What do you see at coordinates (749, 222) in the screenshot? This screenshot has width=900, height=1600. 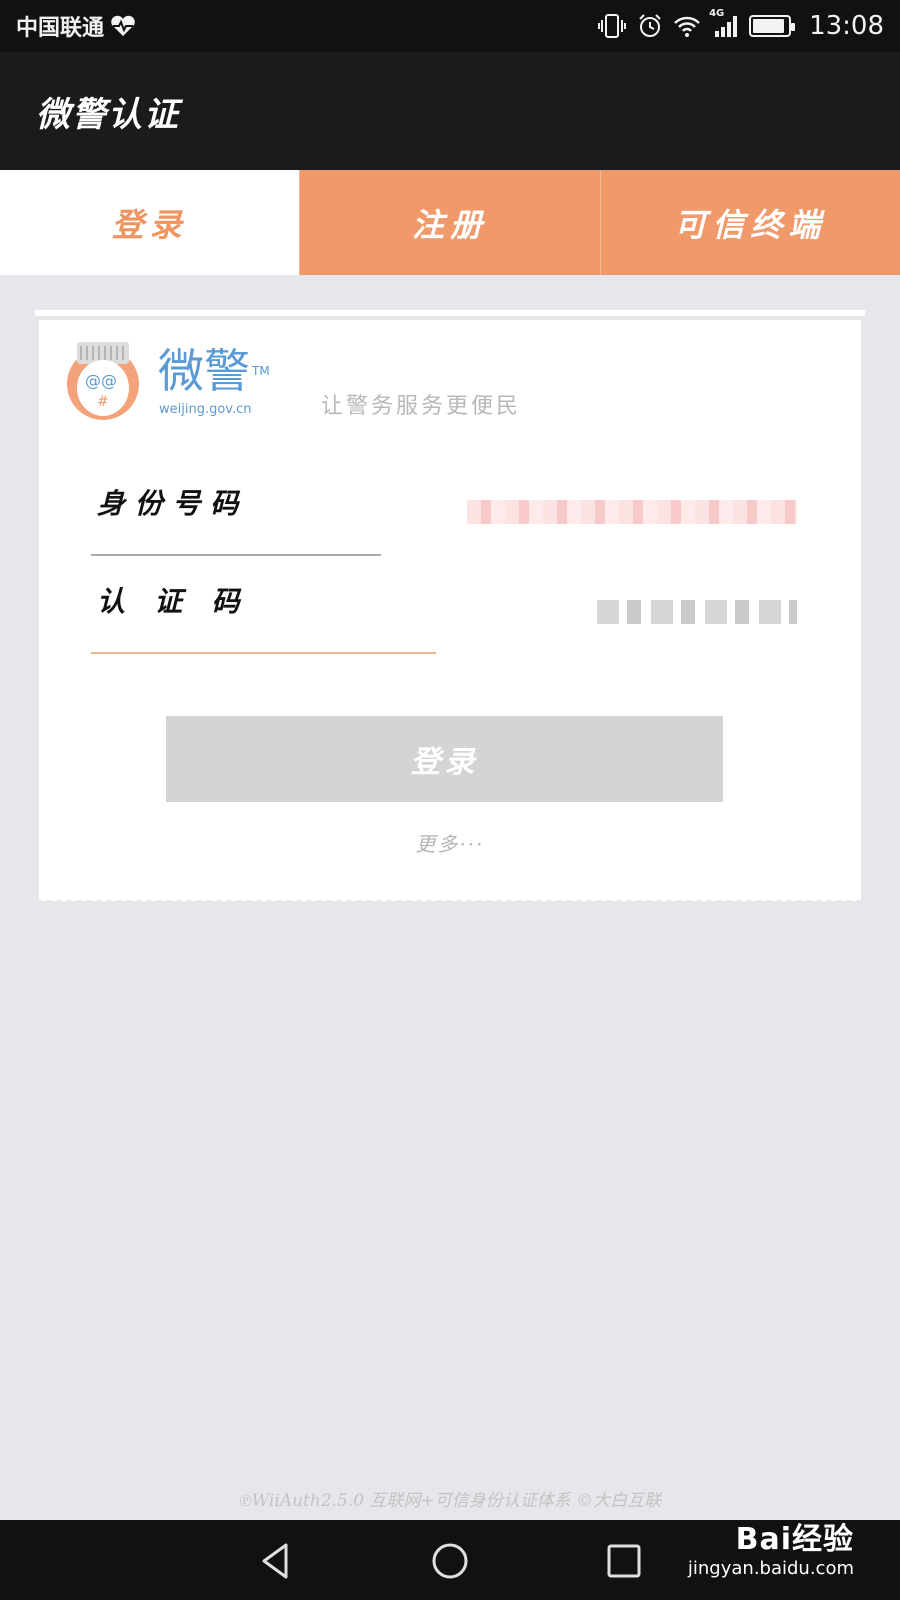 I see `tab-trusted-terminal: 可信终端` at bounding box center [749, 222].